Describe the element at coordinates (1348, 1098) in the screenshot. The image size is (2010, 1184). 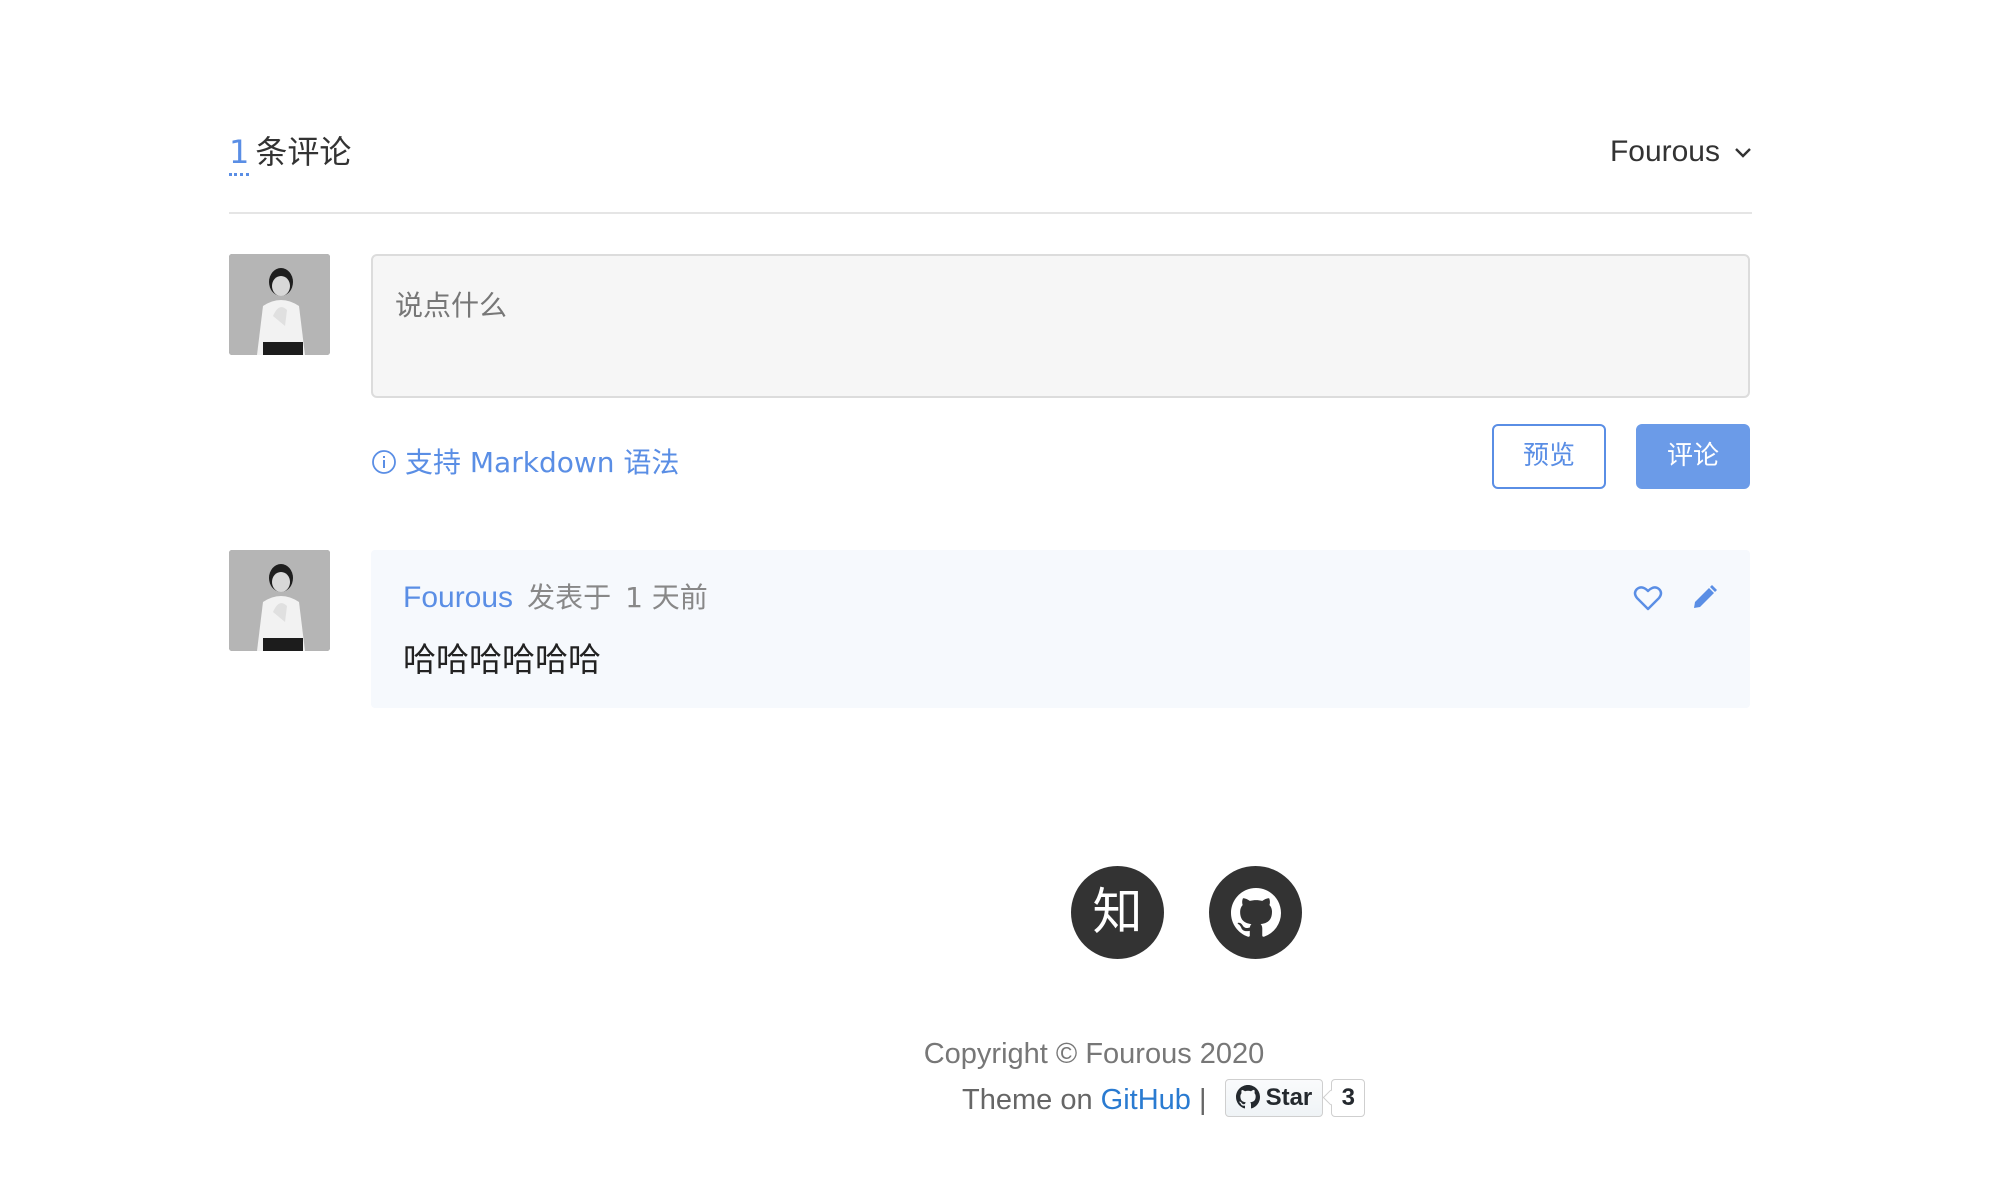
I see `github-star-count: 3` at that location.